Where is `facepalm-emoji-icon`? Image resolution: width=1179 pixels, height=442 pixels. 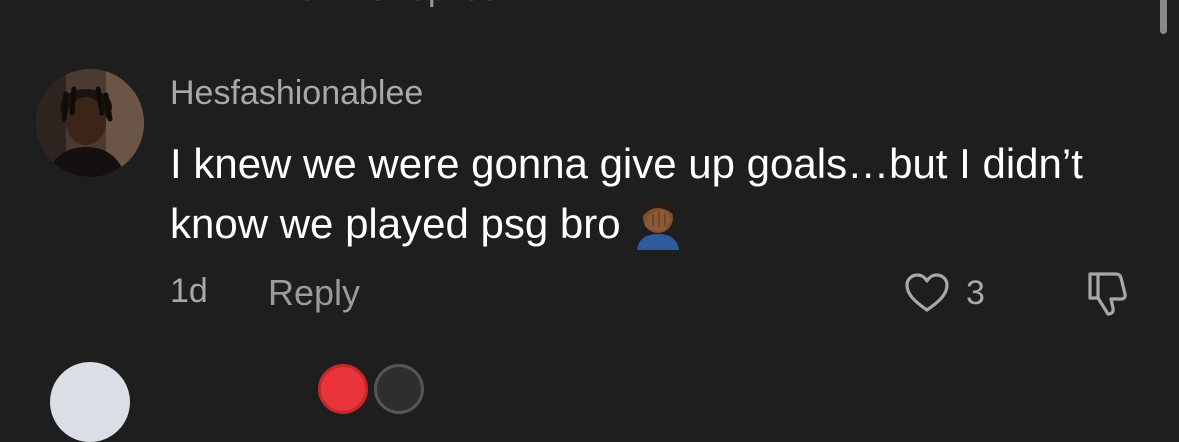 facepalm-emoji-icon is located at coordinates (657, 226).